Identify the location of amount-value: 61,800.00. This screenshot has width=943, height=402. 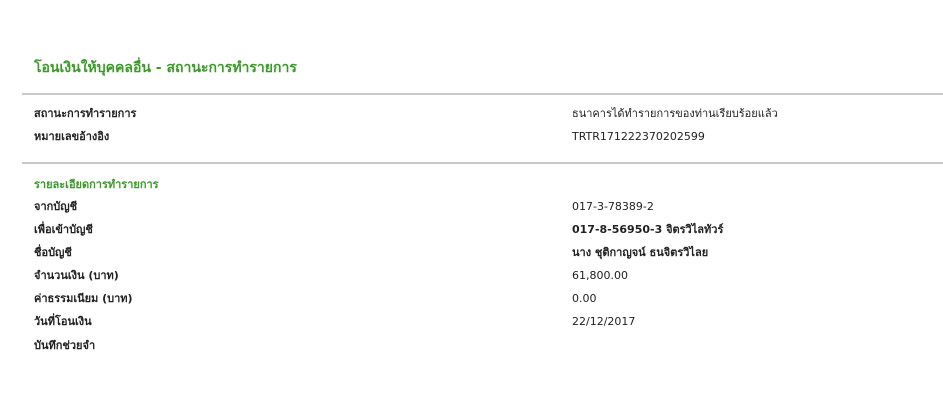
(600, 275).